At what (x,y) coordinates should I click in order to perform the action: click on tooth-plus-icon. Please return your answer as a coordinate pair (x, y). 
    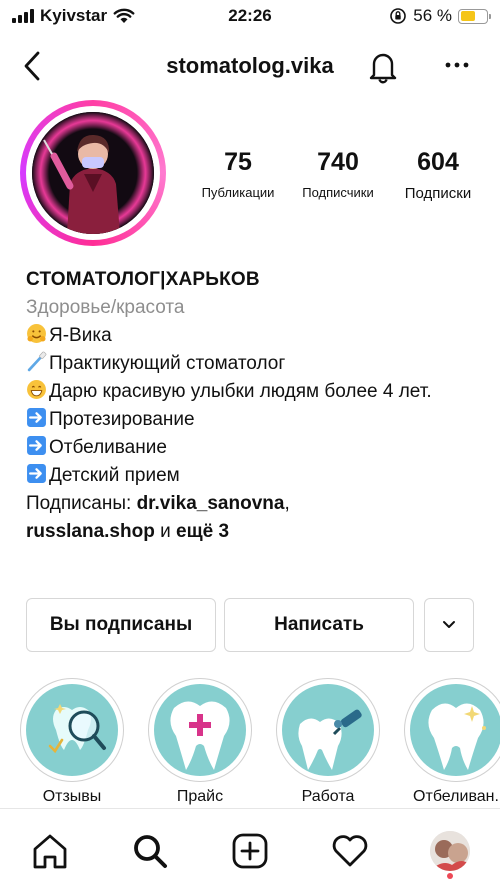
    Looking at the image, I should click on (200, 735).